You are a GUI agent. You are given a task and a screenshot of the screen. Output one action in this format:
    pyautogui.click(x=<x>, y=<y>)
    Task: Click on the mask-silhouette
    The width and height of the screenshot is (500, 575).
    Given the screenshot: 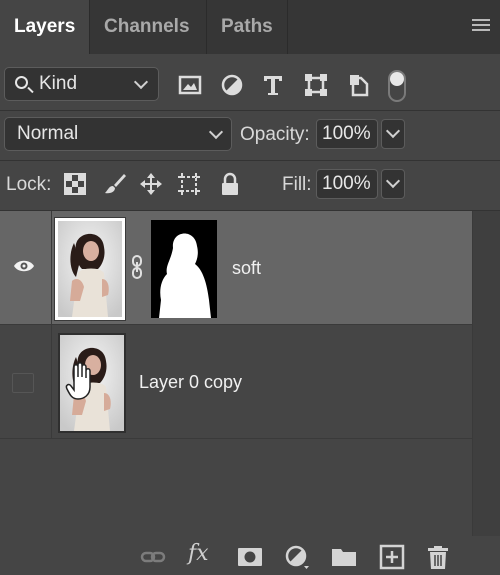 What is the action you would take?
    pyautogui.click(x=184, y=269)
    